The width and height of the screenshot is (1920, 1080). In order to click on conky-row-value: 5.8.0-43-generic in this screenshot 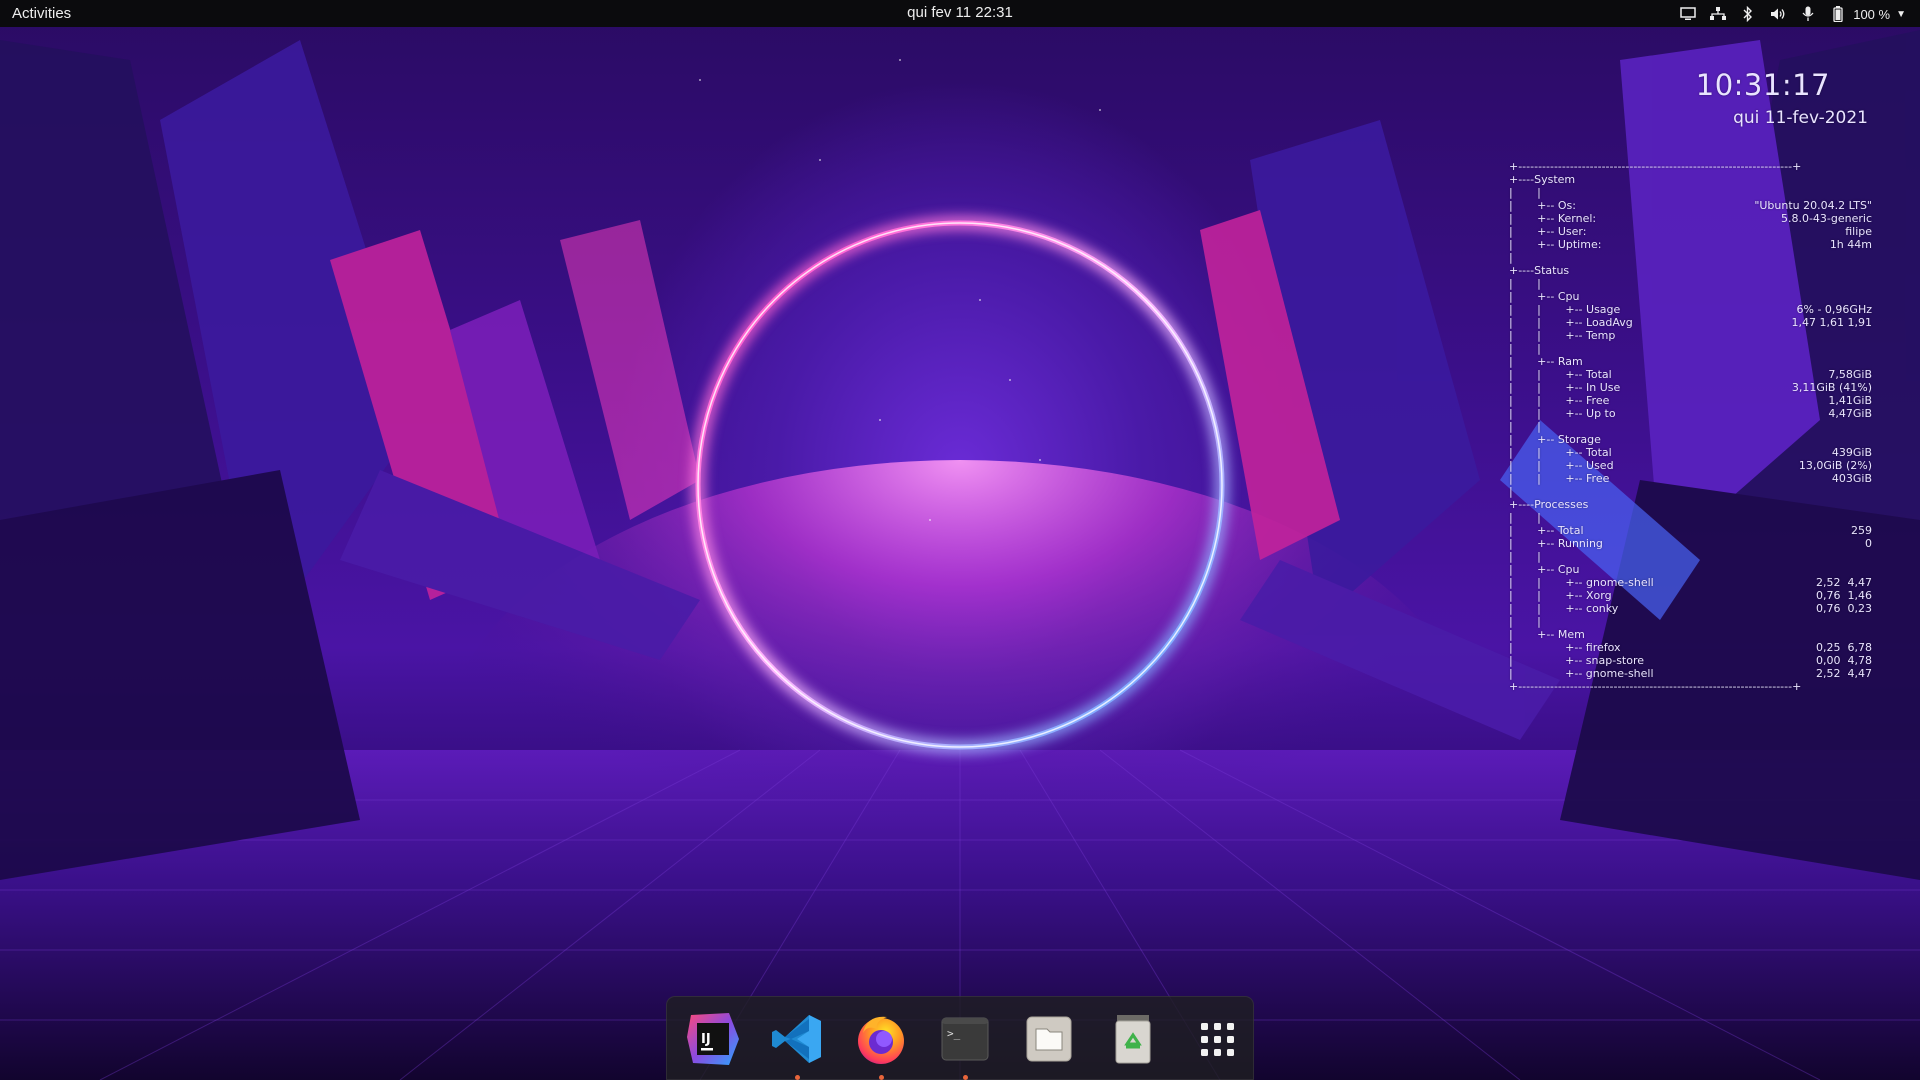, I will do `click(1826, 218)`.